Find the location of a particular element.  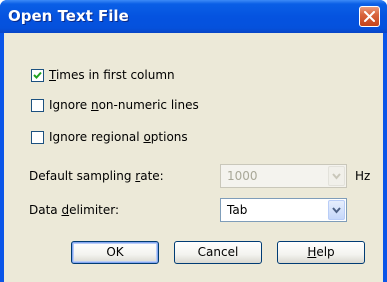

data-delimiter-dropdown-button is located at coordinates (336, 210).